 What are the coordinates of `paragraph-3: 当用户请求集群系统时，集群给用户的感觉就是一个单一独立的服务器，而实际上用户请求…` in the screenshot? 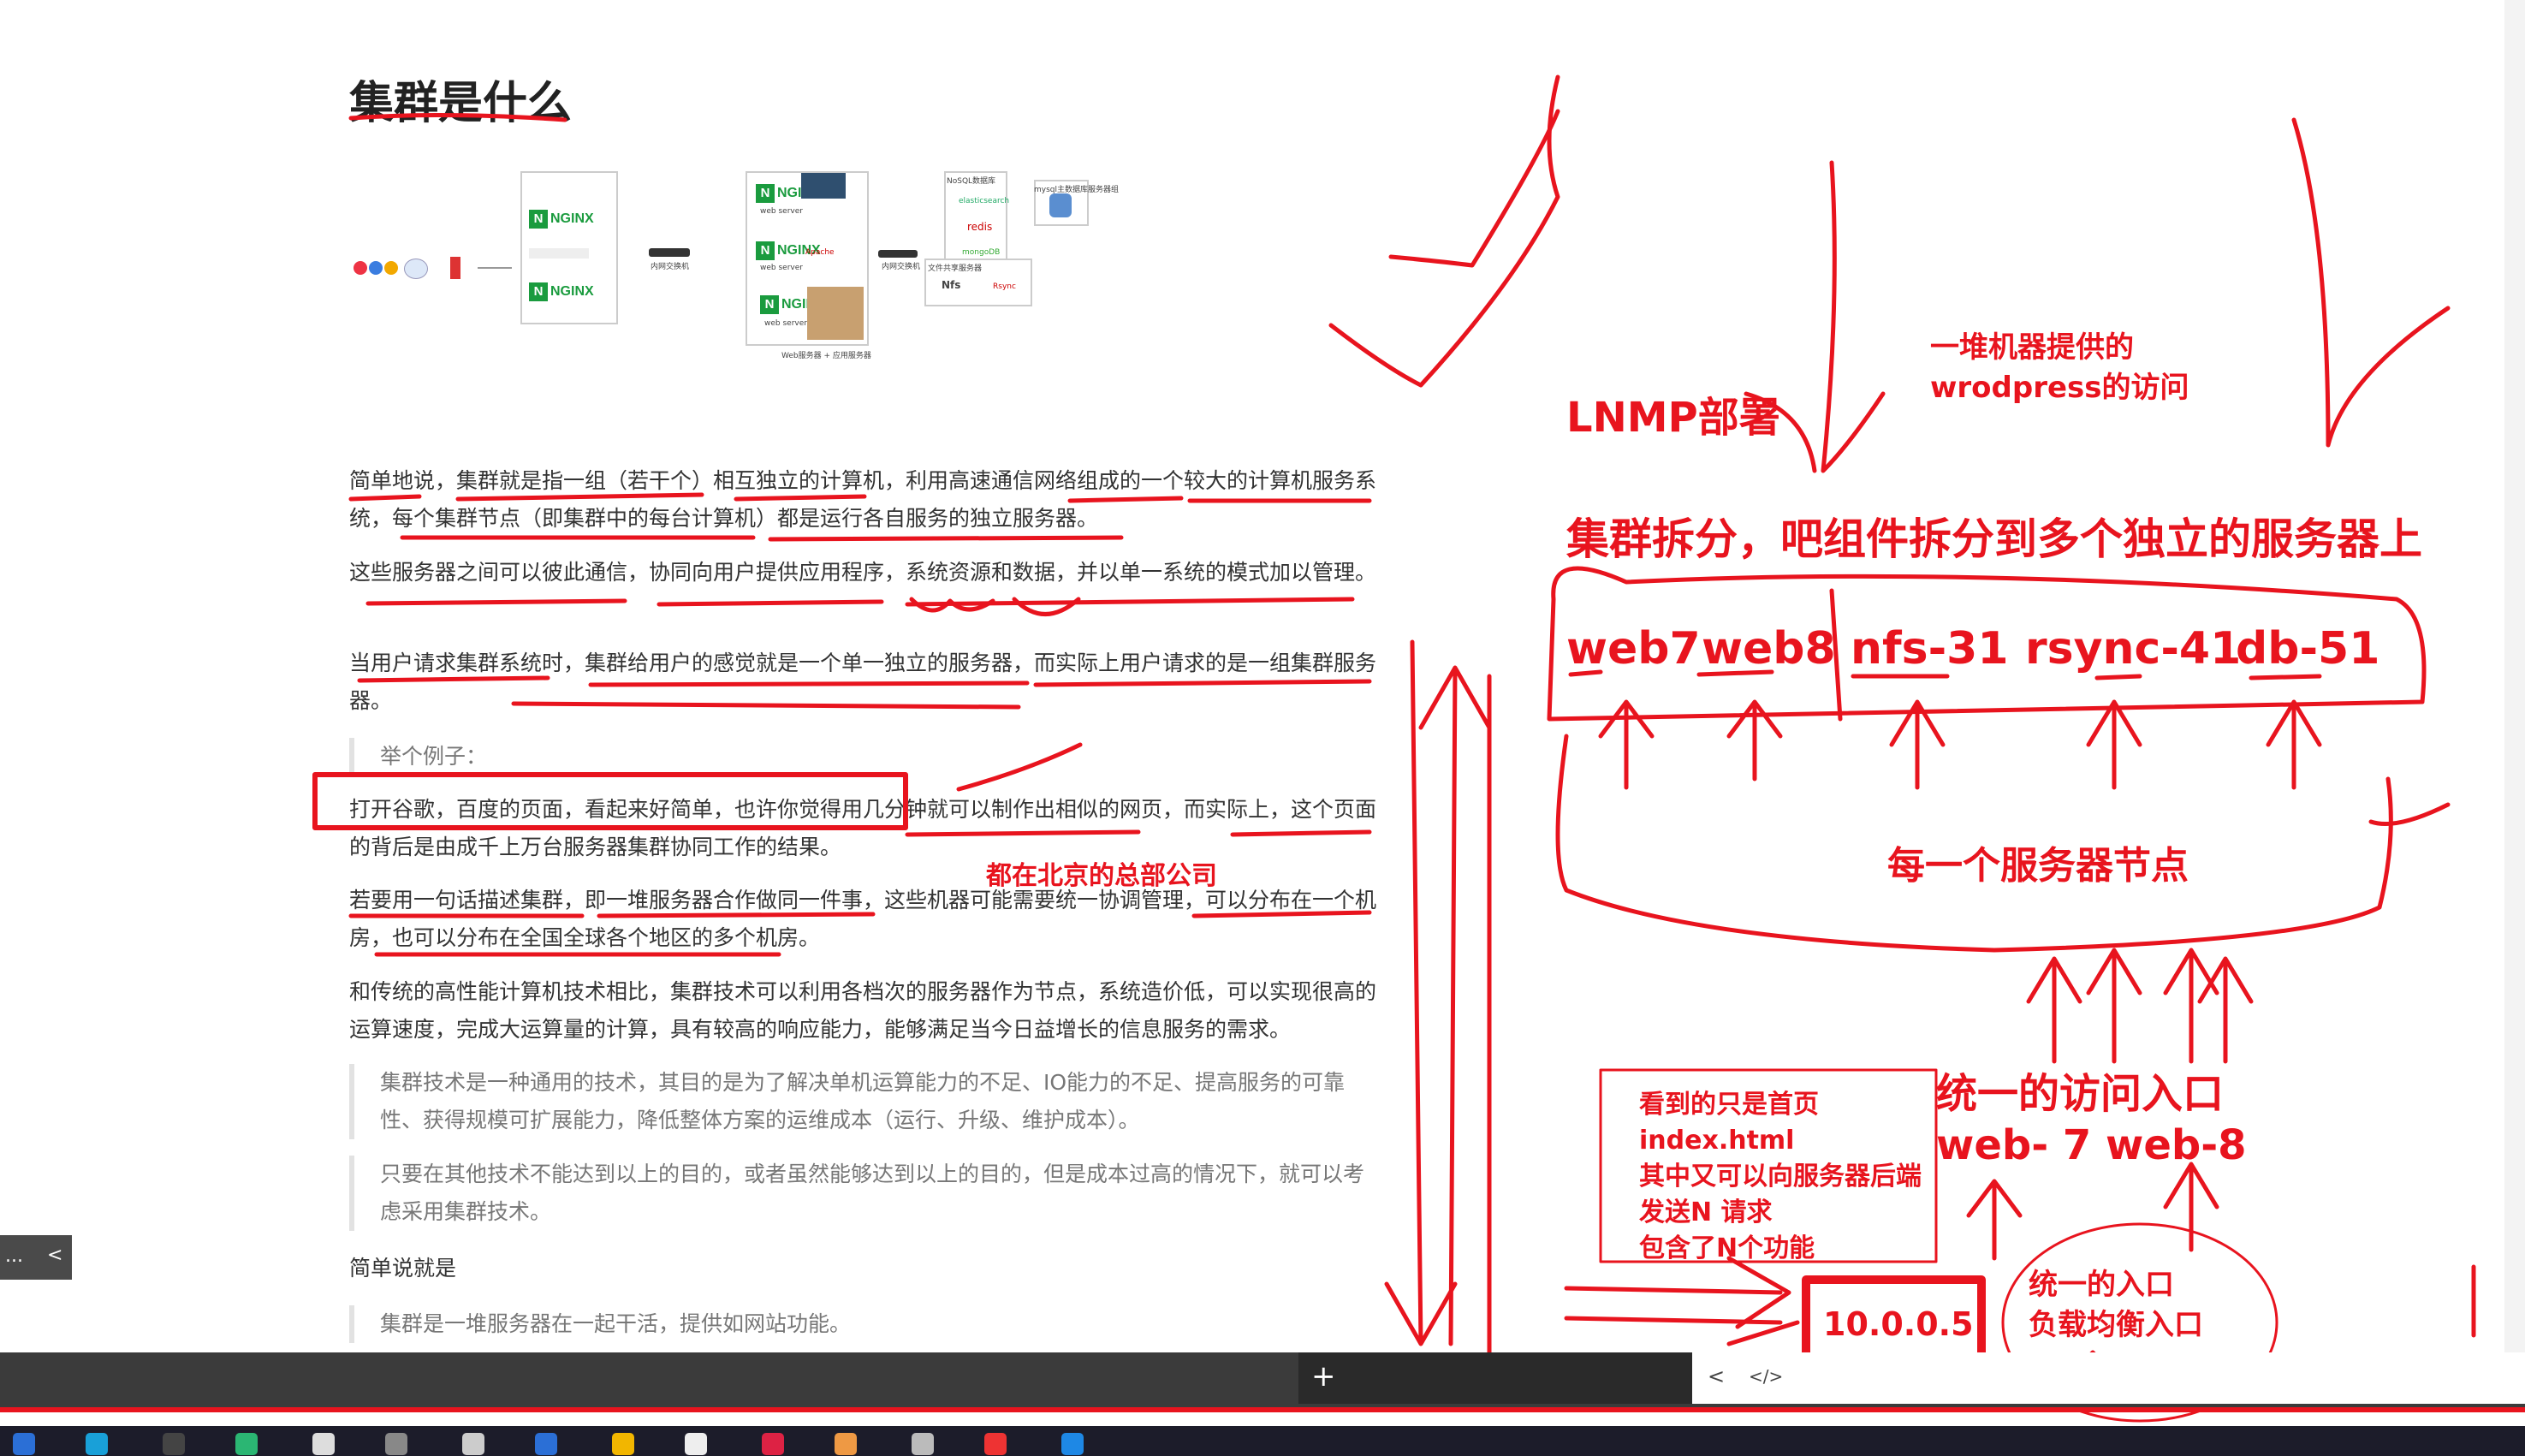 It's located at (863, 682).